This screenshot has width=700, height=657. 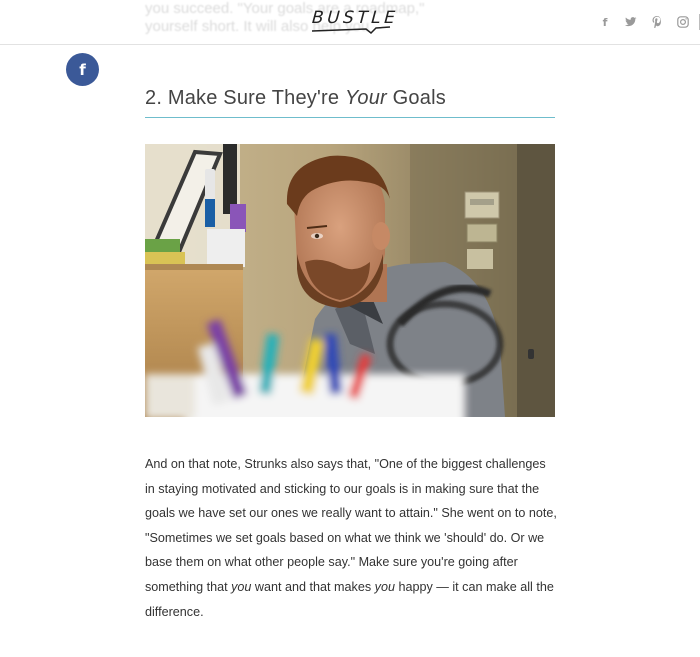 What do you see at coordinates (631, 22) in the screenshot?
I see `twitter-icon` at bounding box center [631, 22].